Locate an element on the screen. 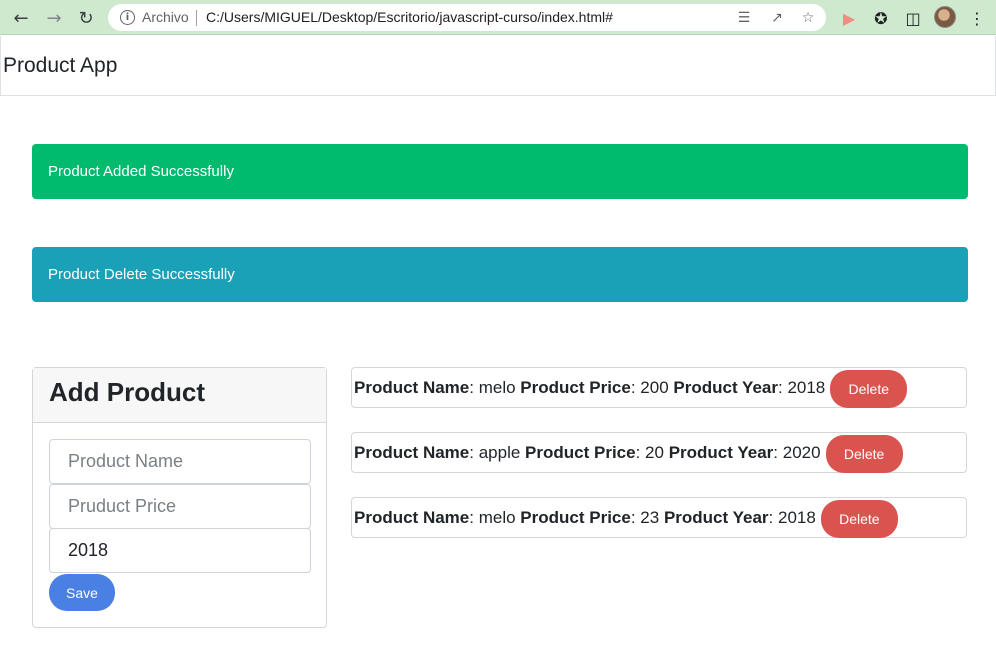  info-alert-text: Product Delete Successfully is located at coordinates (141, 274).